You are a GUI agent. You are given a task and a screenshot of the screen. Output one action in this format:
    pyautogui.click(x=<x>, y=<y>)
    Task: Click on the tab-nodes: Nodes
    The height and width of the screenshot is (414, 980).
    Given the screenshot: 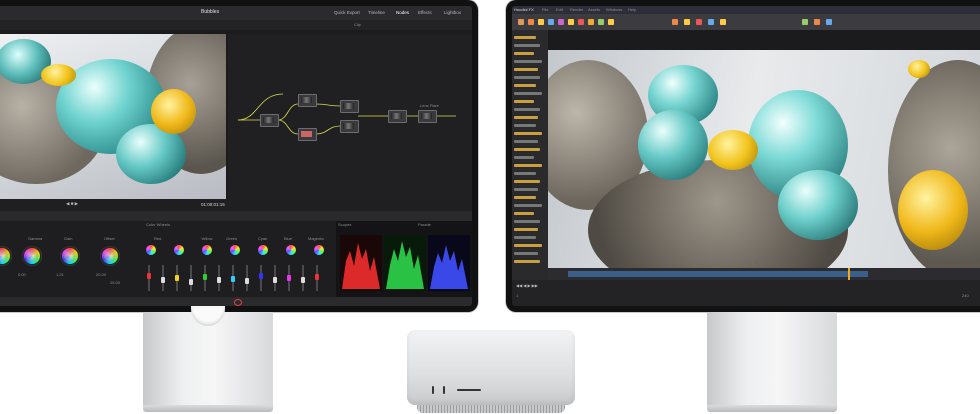 What is the action you would take?
    pyautogui.click(x=402, y=13)
    